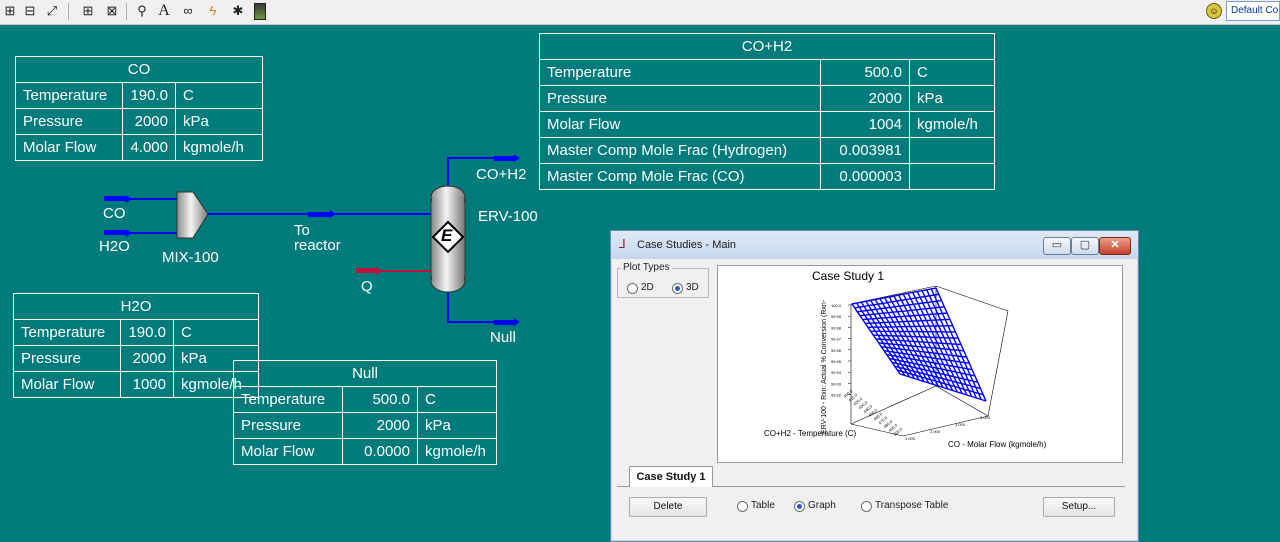 The width and height of the screenshot is (1280, 542). Describe the element at coordinates (668, 507) in the screenshot. I see `delete-button: Delete` at that location.